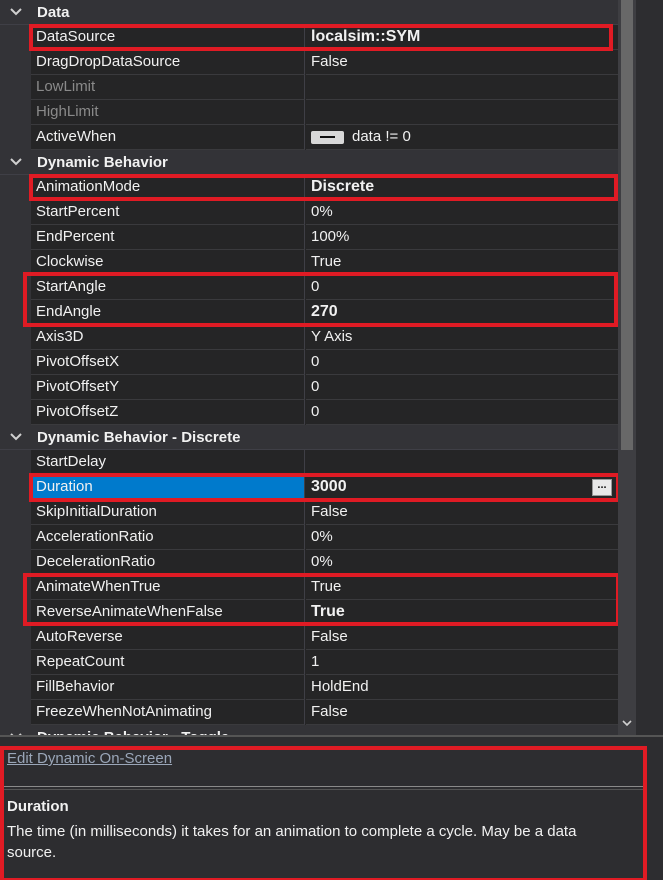 Image resolution: width=663 pixels, height=880 pixels. Describe the element at coordinates (327, 137) in the screenshot. I see `toggle-icon` at that location.